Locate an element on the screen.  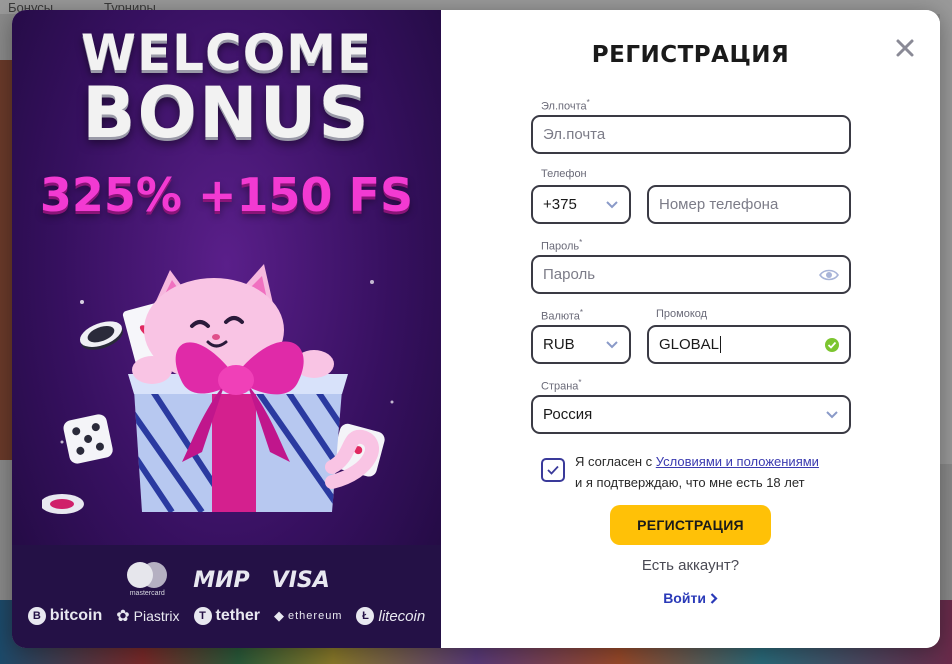
promo-code-value: GLOBAL is located at coordinates (690, 344).